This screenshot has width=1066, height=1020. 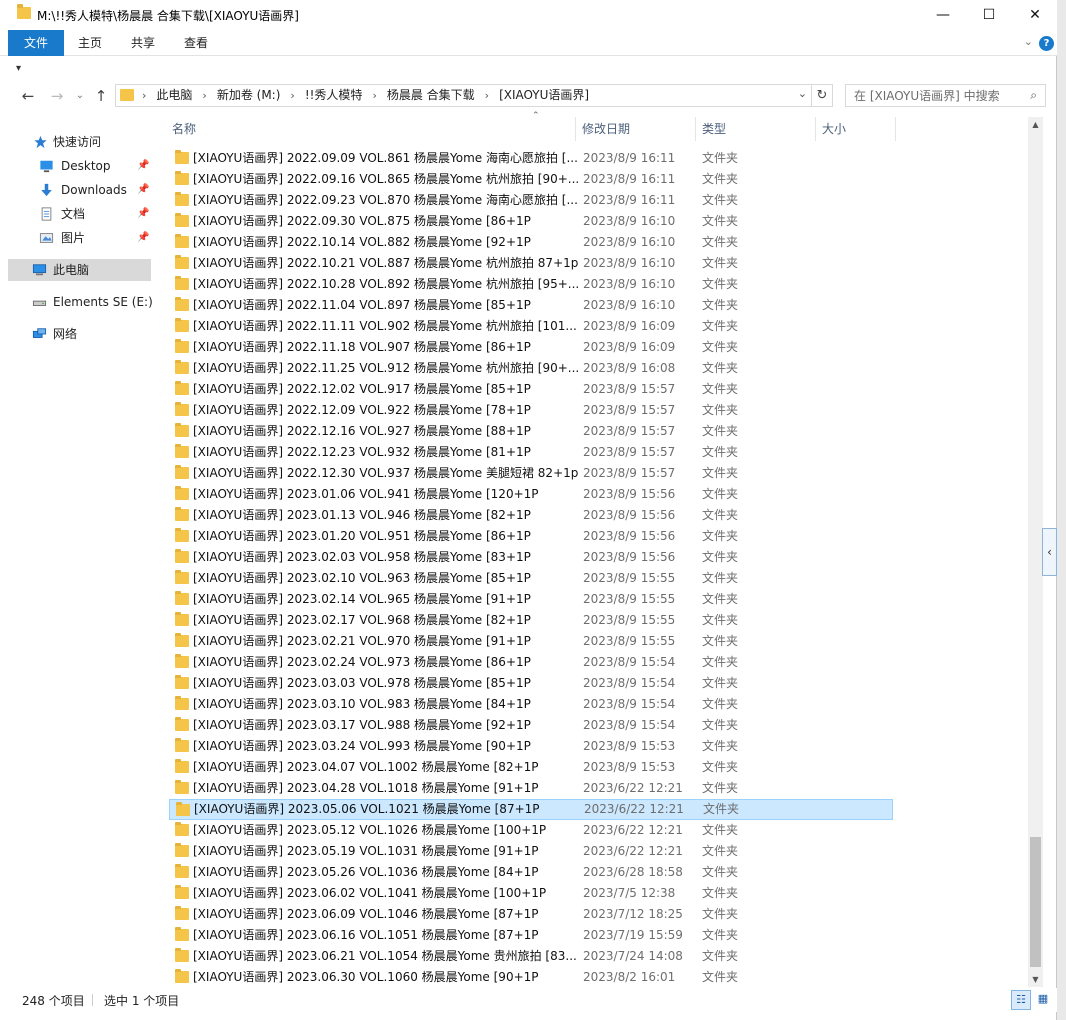 I want to click on recent-locations-button: ⌄, so click(x=80, y=96).